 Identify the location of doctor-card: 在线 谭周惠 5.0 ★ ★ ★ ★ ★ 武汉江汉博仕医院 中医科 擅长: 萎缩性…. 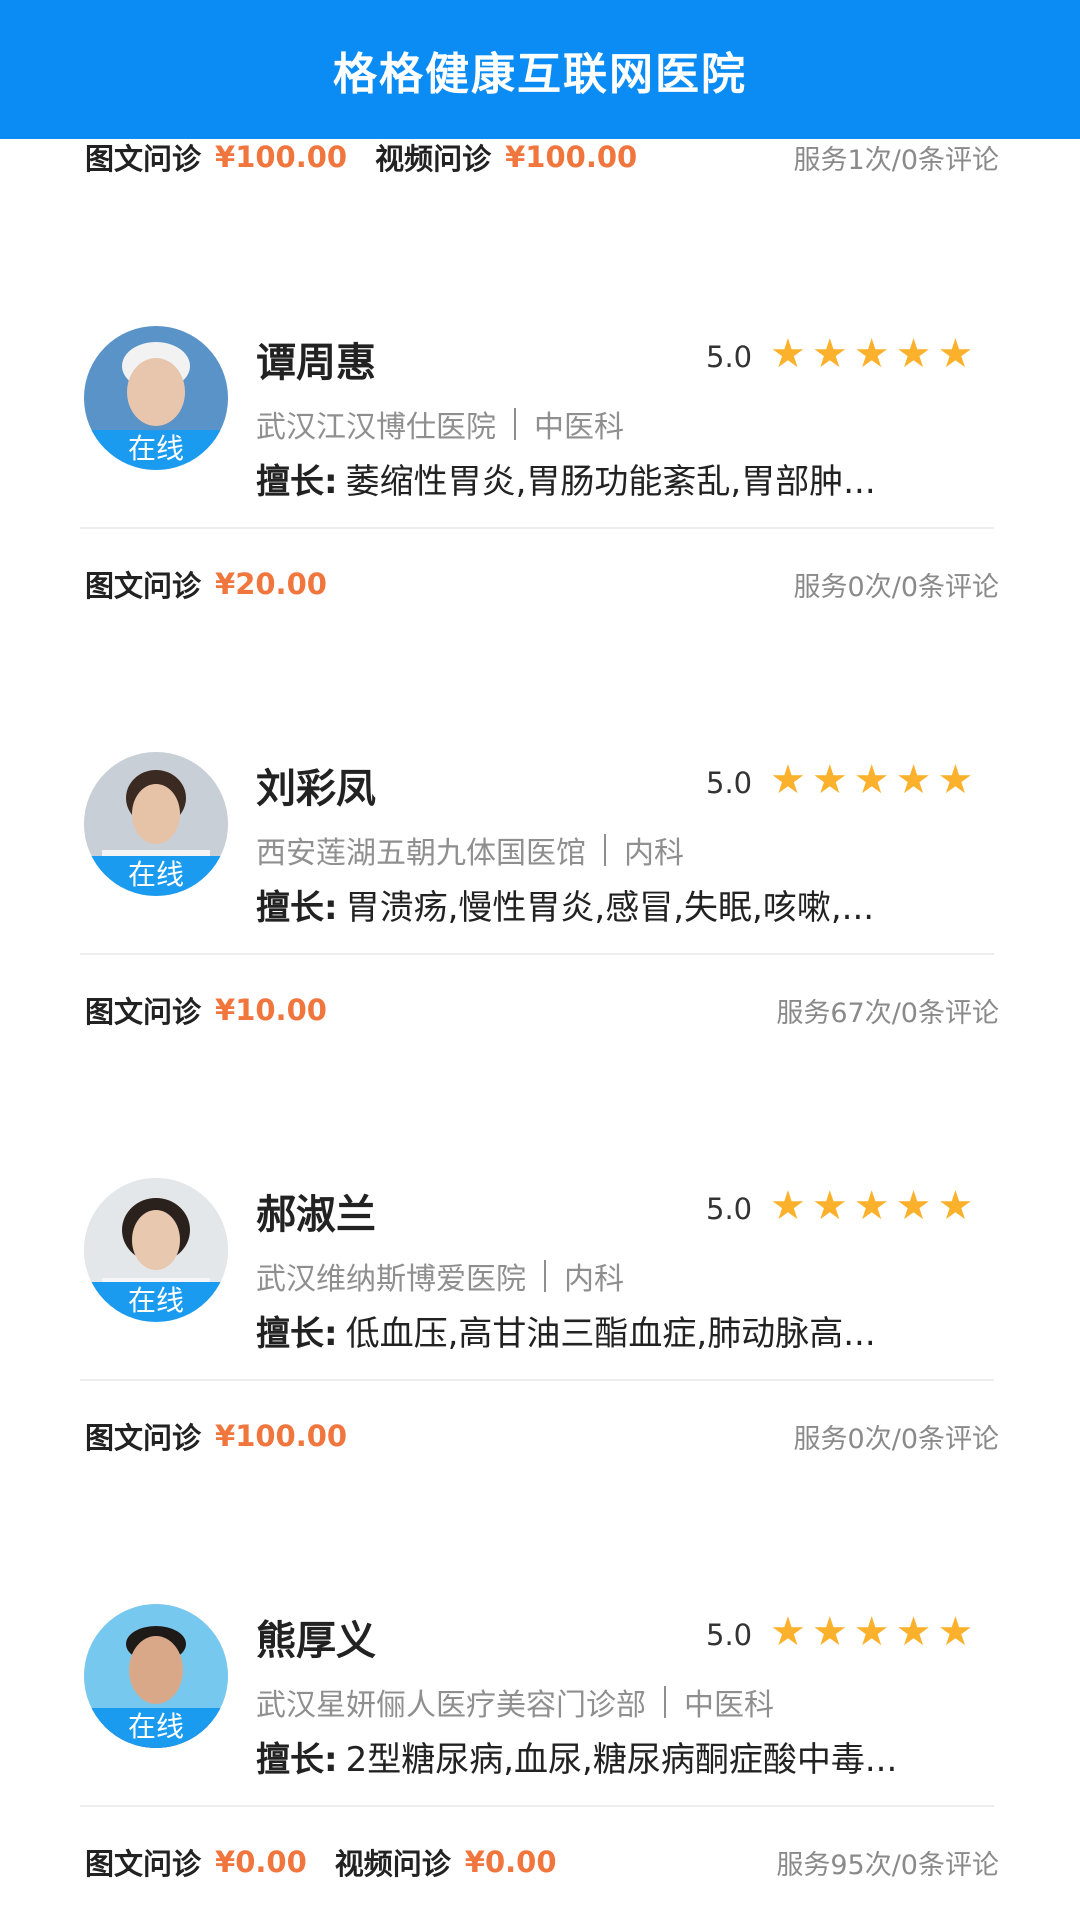
(540, 412).